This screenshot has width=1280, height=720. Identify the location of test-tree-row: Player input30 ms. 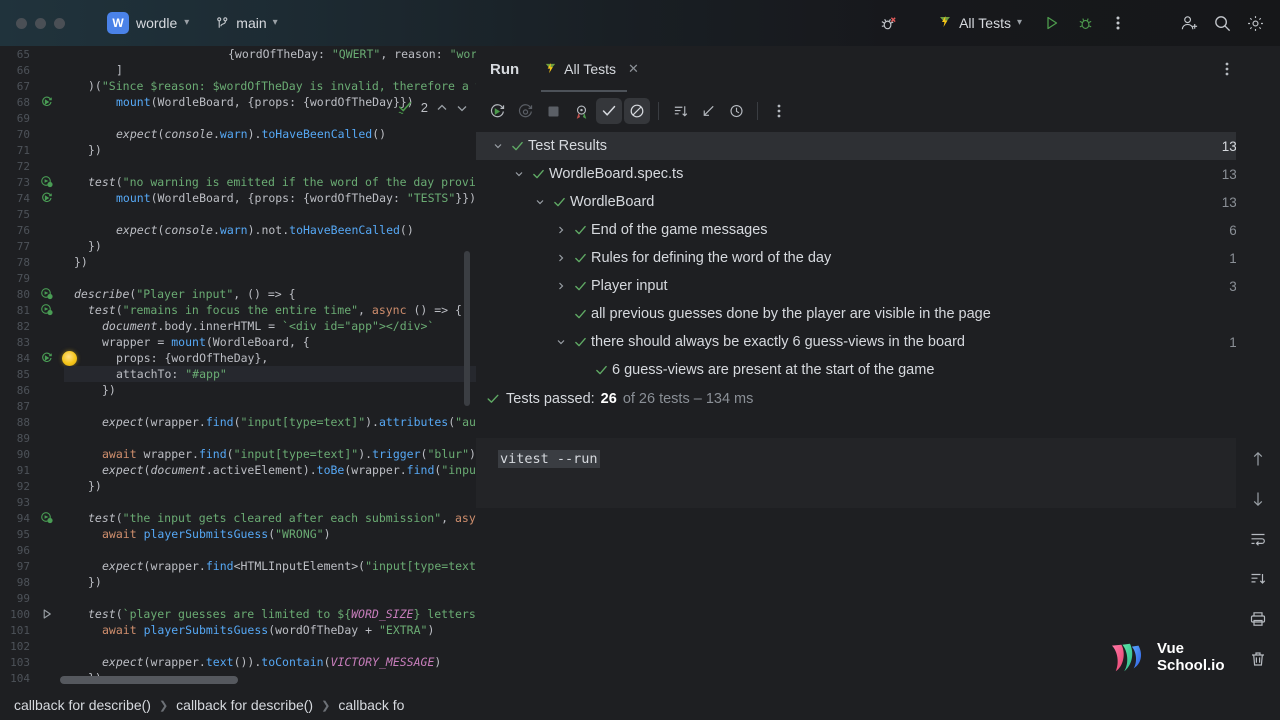
(878, 286).